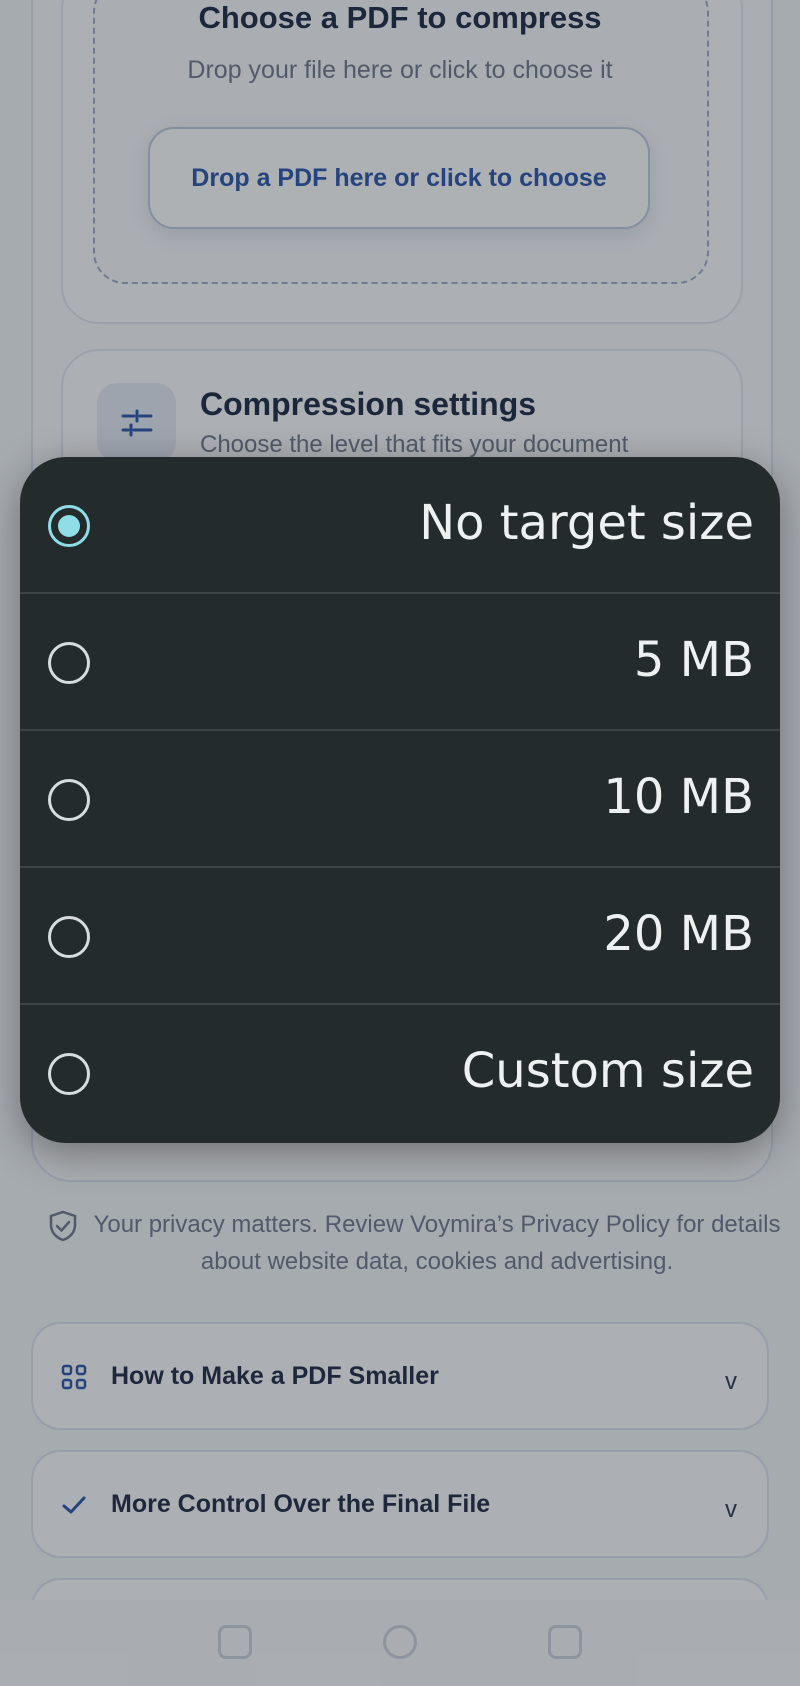  What do you see at coordinates (678, 934) in the screenshot?
I see `option-label: 20 MB` at bounding box center [678, 934].